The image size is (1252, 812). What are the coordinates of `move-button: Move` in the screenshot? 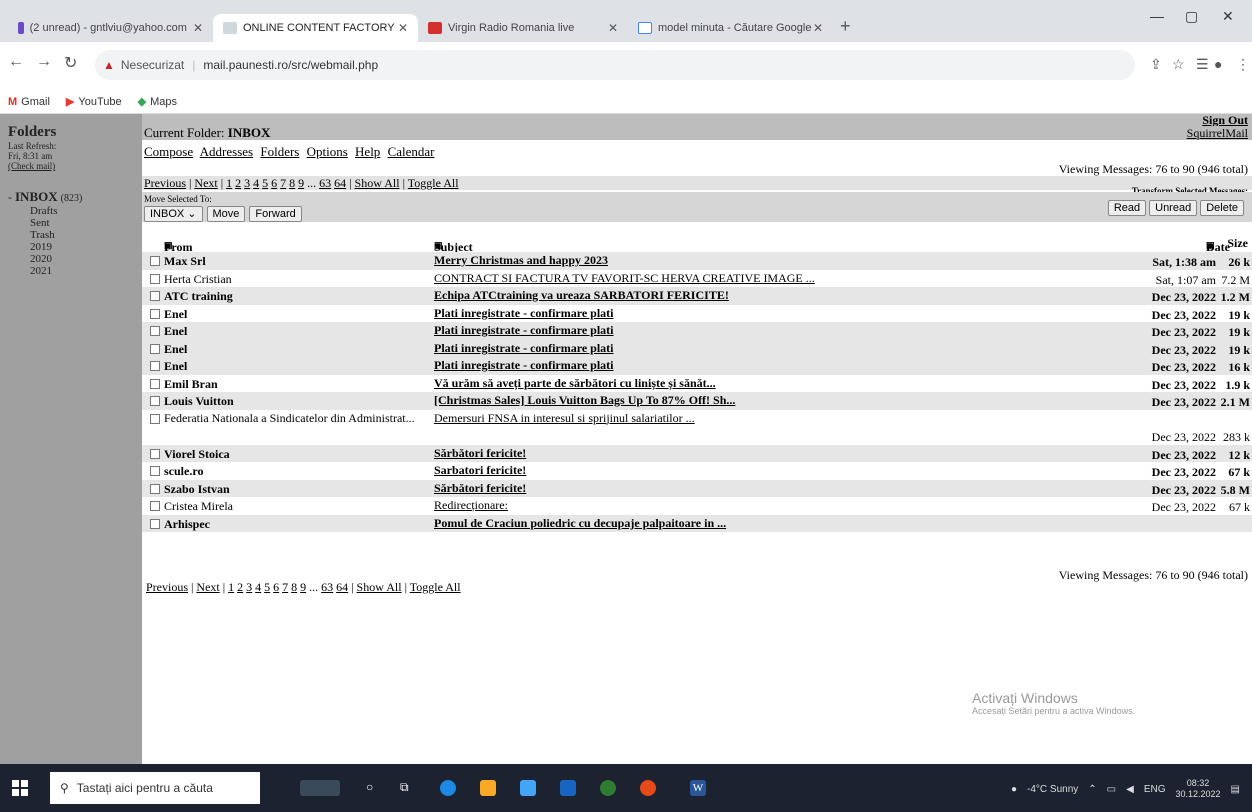 It's located at (226, 214).